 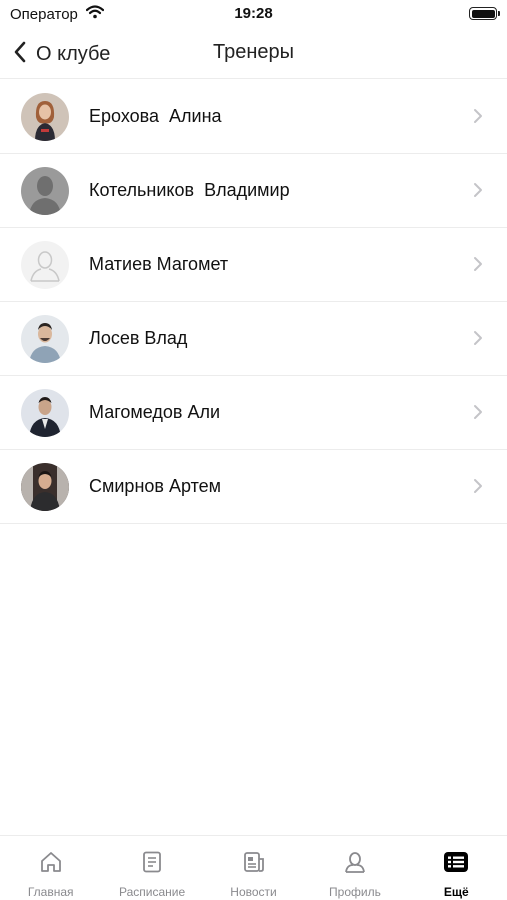 I want to click on tab-home: Главная, so click(x=50, y=868).